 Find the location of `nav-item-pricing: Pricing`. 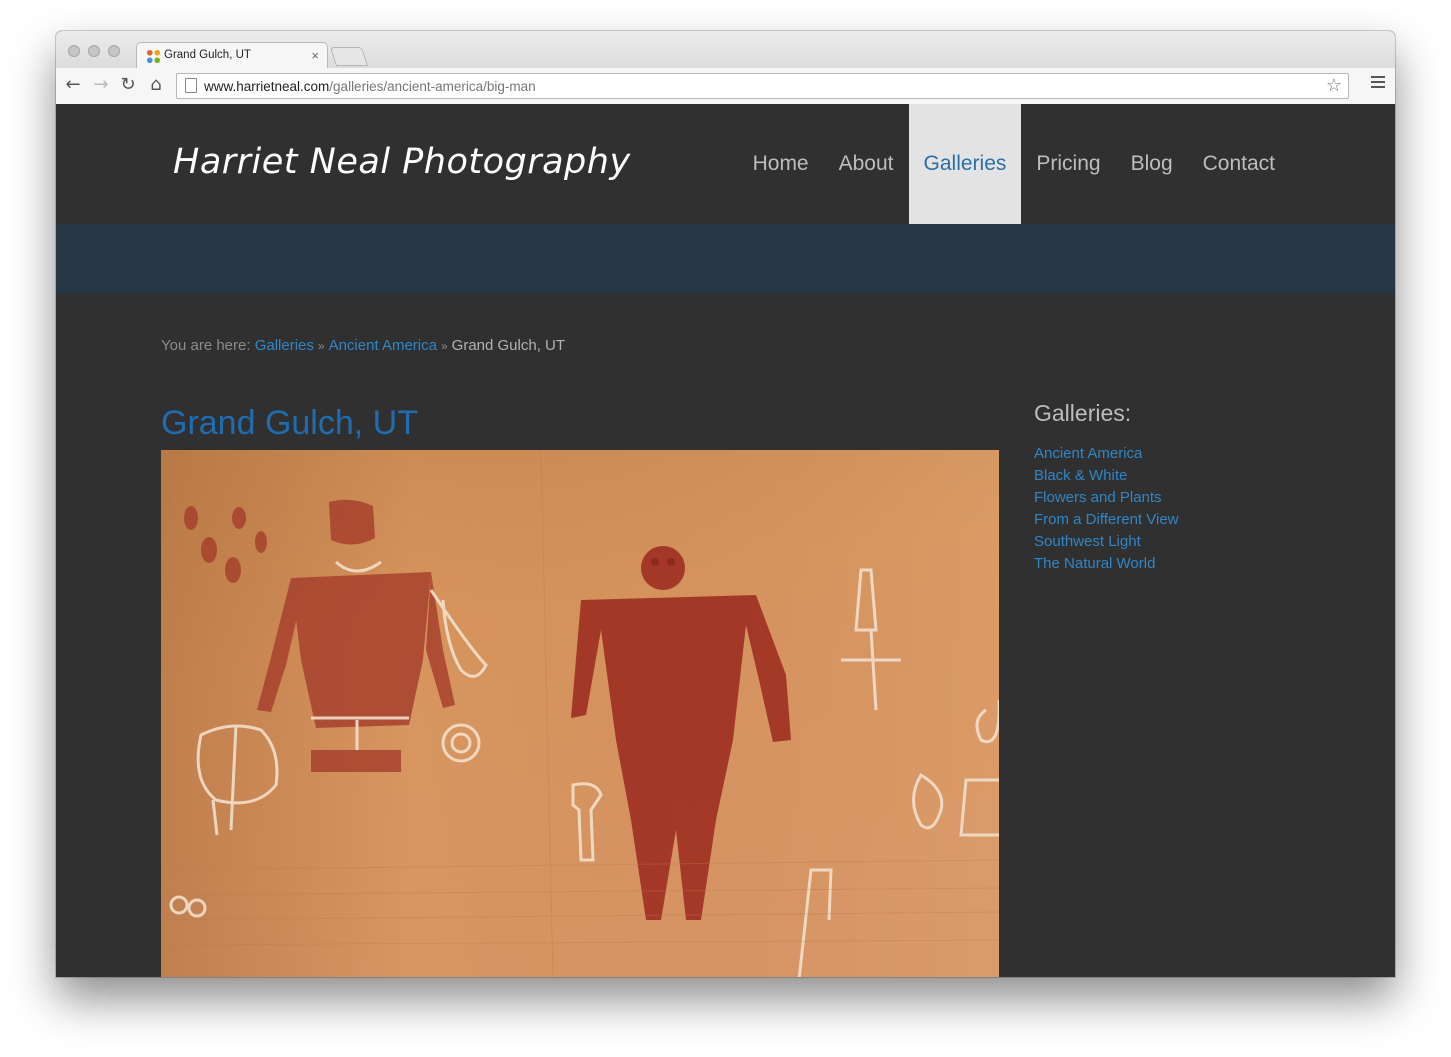

nav-item-pricing: Pricing is located at coordinates (1068, 164).